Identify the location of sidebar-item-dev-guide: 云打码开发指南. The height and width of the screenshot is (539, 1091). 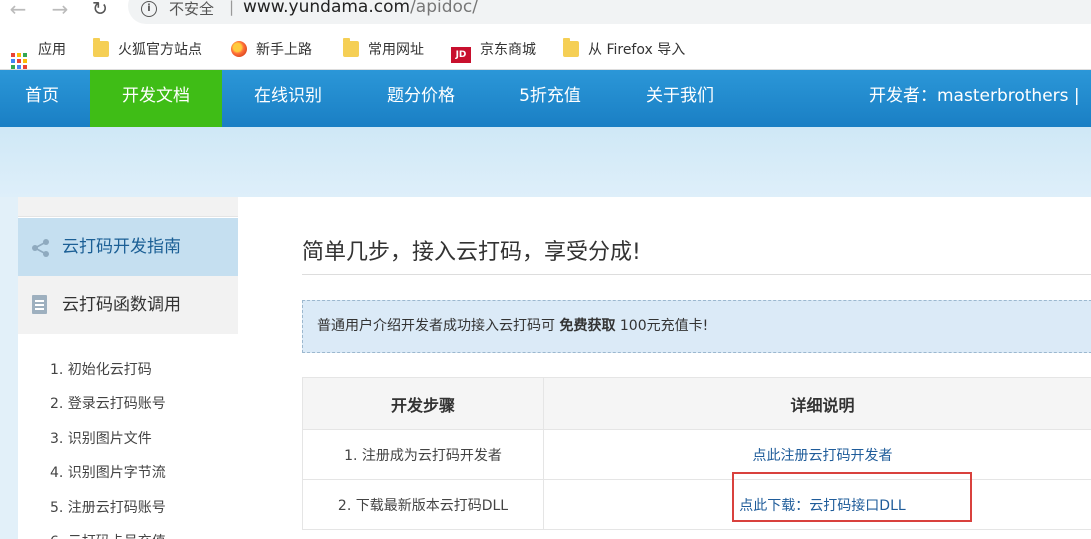
(139, 247).